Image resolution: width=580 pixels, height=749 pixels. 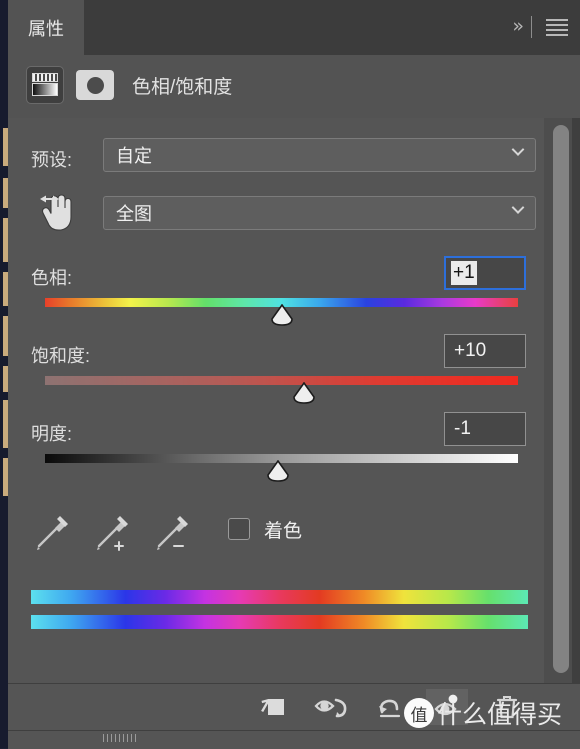 What do you see at coordinates (391, 707) in the screenshot?
I see `reset-adjustment-icon` at bounding box center [391, 707].